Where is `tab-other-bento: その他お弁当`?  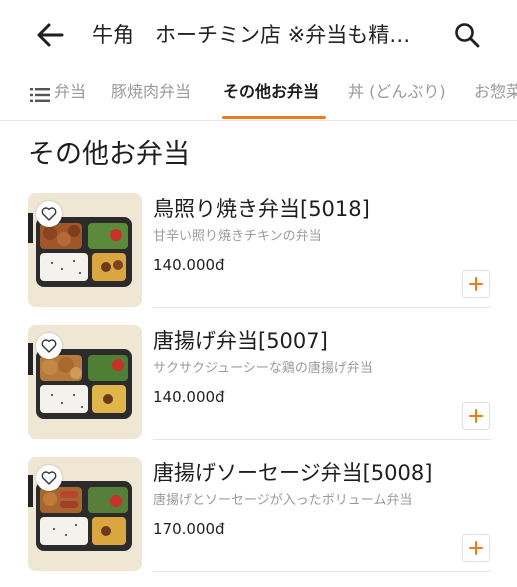 tab-other-bento: その他お弁当 is located at coordinates (271, 92).